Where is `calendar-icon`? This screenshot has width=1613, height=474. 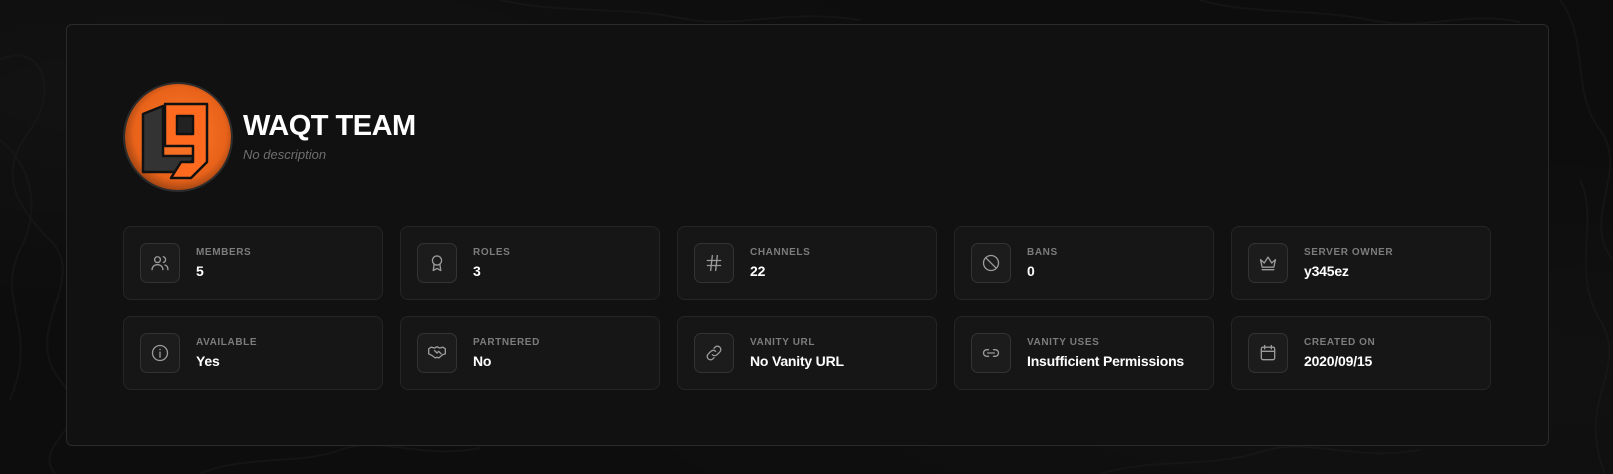
calendar-icon is located at coordinates (1268, 353).